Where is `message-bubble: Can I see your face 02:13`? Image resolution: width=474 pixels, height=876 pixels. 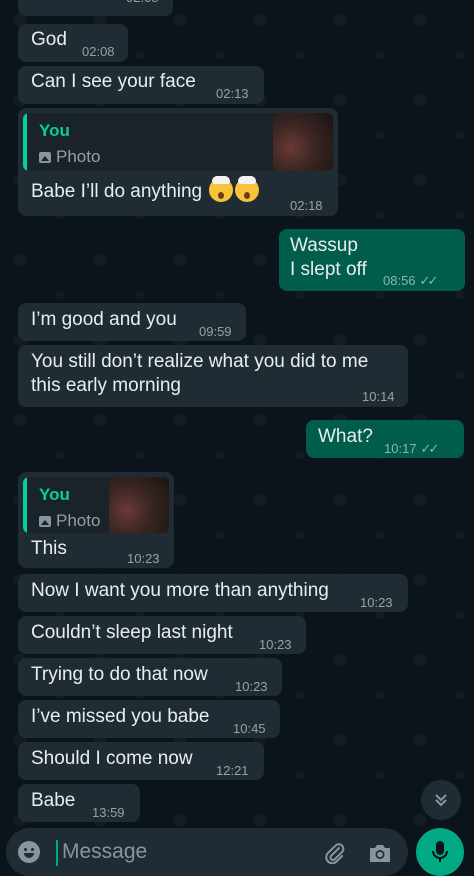
message-bubble: Can I see your face 02:13 is located at coordinates (141, 85).